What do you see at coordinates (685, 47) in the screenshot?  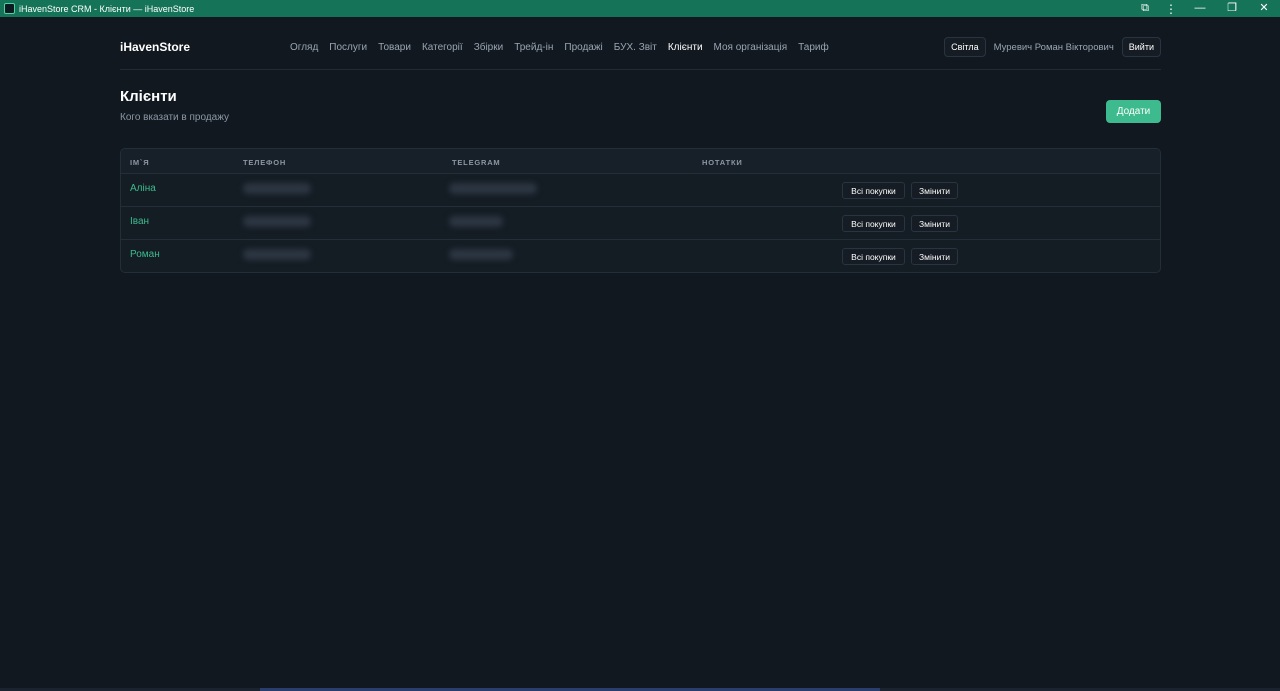 I see `nav-item-clients: Клієнти` at bounding box center [685, 47].